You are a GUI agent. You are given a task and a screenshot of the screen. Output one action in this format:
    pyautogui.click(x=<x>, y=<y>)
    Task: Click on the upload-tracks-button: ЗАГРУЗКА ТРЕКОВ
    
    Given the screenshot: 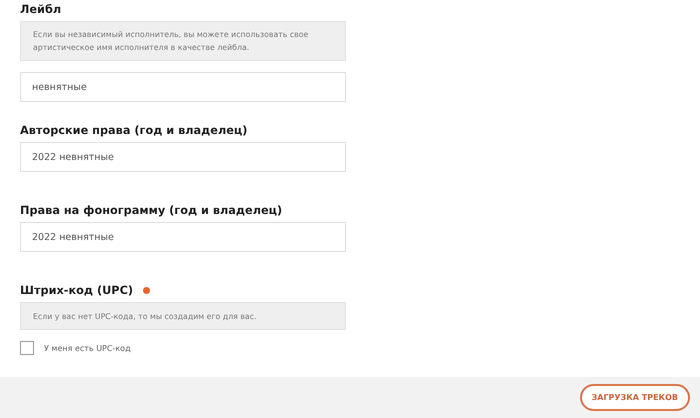 What is the action you would take?
    pyautogui.click(x=635, y=397)
    